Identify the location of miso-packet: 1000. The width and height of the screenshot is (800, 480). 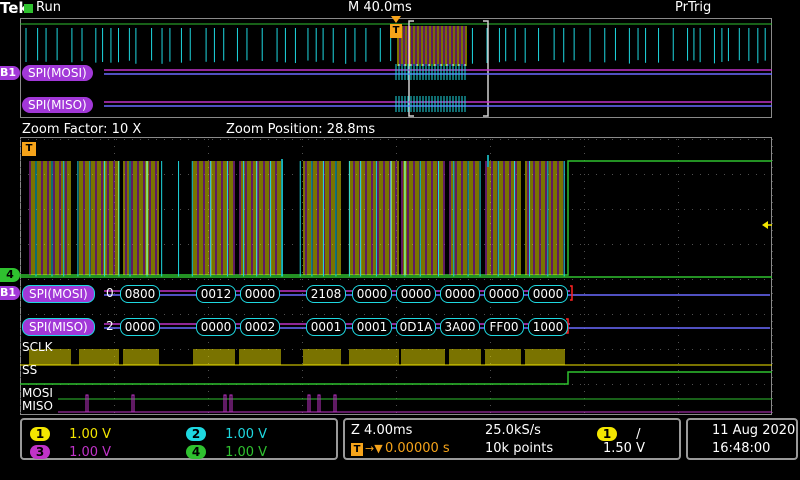
(548, 327).